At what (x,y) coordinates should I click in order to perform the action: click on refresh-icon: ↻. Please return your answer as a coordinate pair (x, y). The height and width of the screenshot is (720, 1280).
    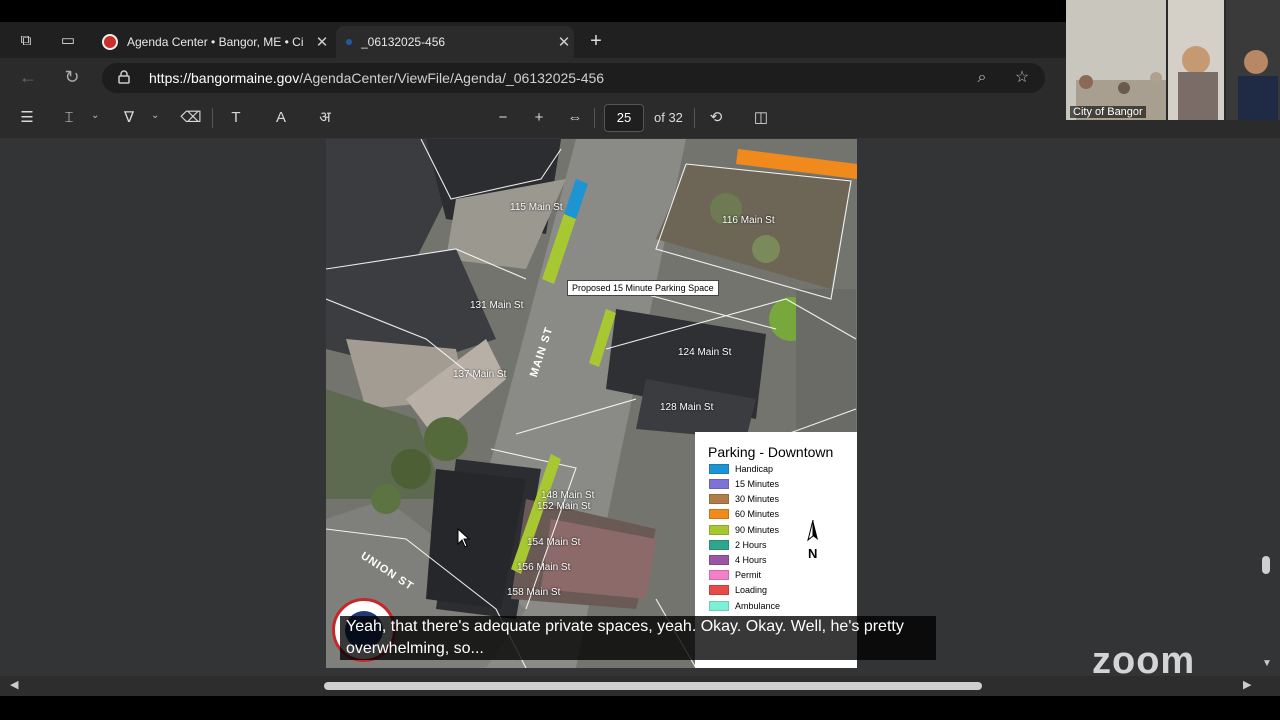
    Looking at the image, I should click on (72, 78).